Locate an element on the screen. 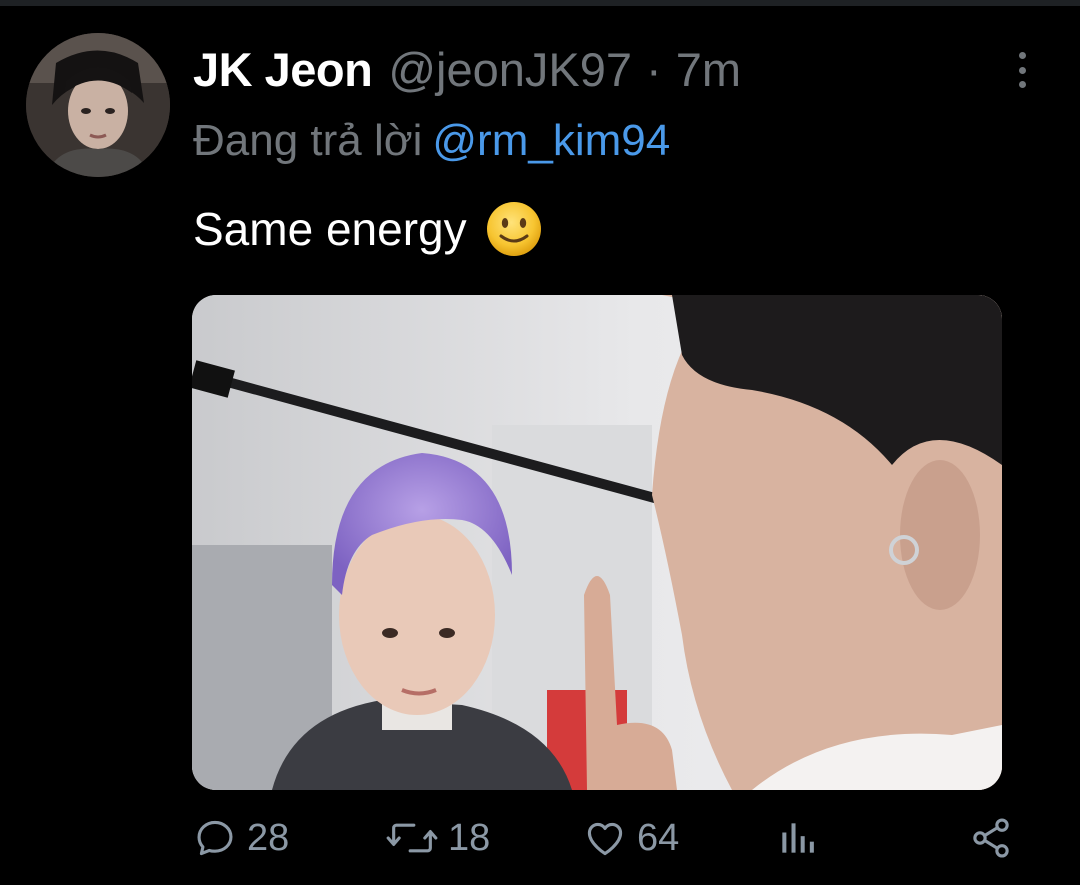 Image resolution: width=1080 pixels, height=885 pixels. share-button is located at coordinates (991, 838).